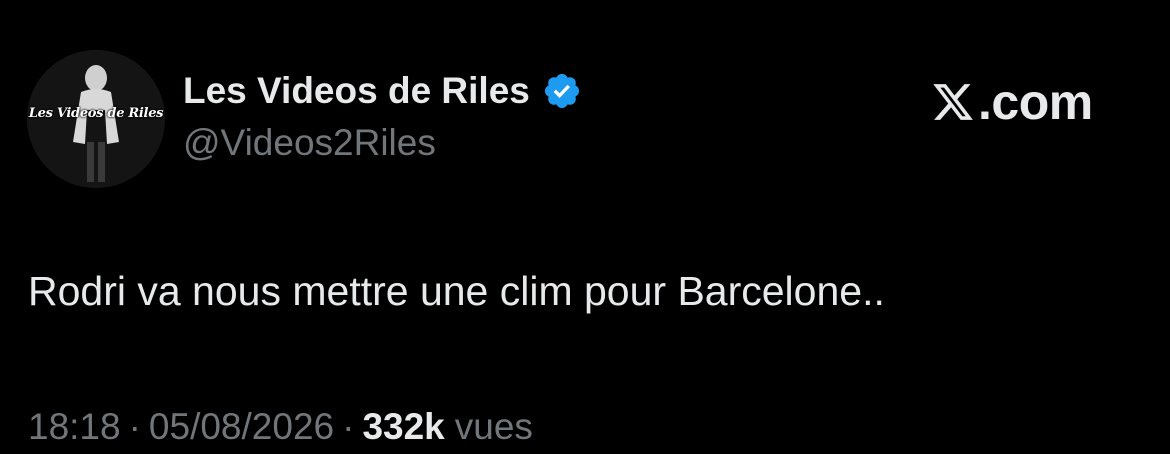 Image resolution: width=1170 pixels, height=454 pixels. Describe the element at coordinates (309, 143) in the screenshot. I see `author-handle: @Videos2Riles` at that location.